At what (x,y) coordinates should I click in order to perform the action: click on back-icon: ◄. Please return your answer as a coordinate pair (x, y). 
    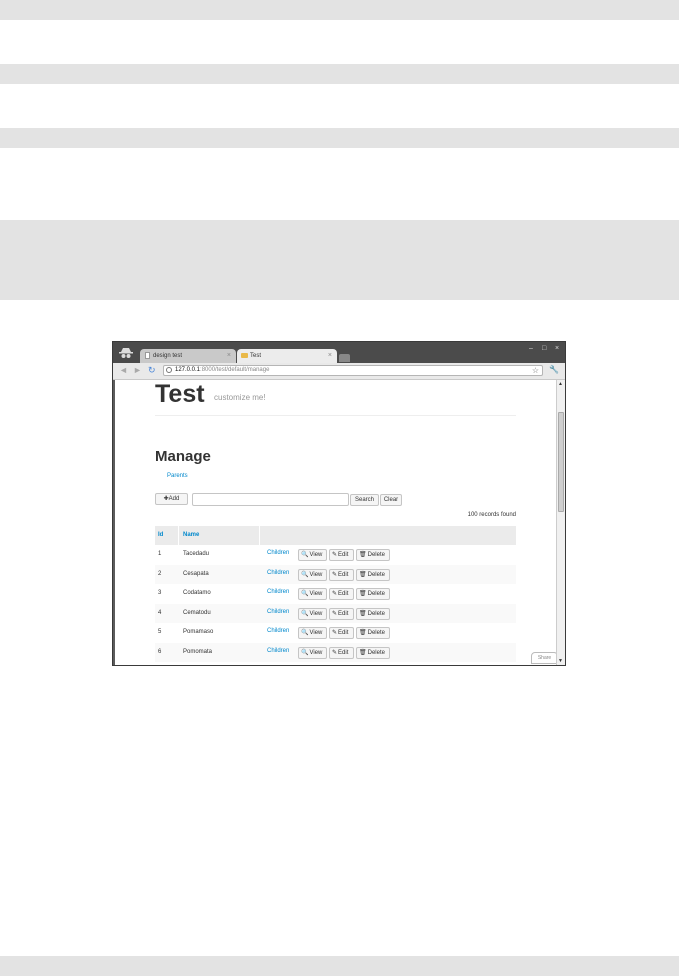
    Looking at the image, I should click on (123, 370).